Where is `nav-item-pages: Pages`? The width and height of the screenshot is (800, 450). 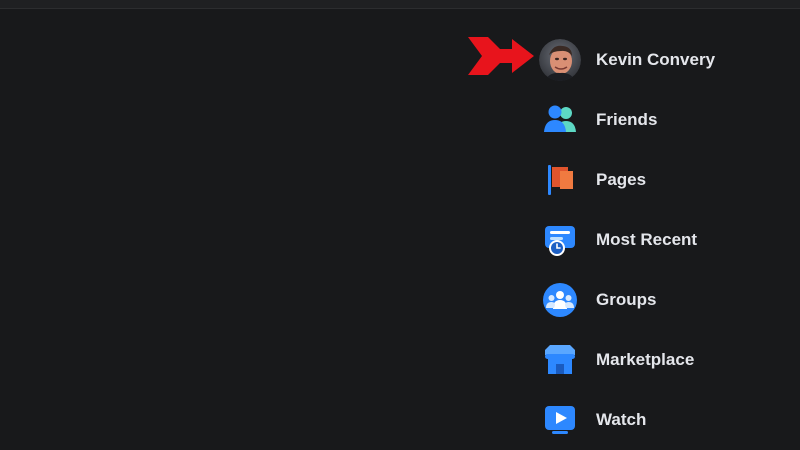 nav-item-pages: Pages is located at coordinates (669, 180).